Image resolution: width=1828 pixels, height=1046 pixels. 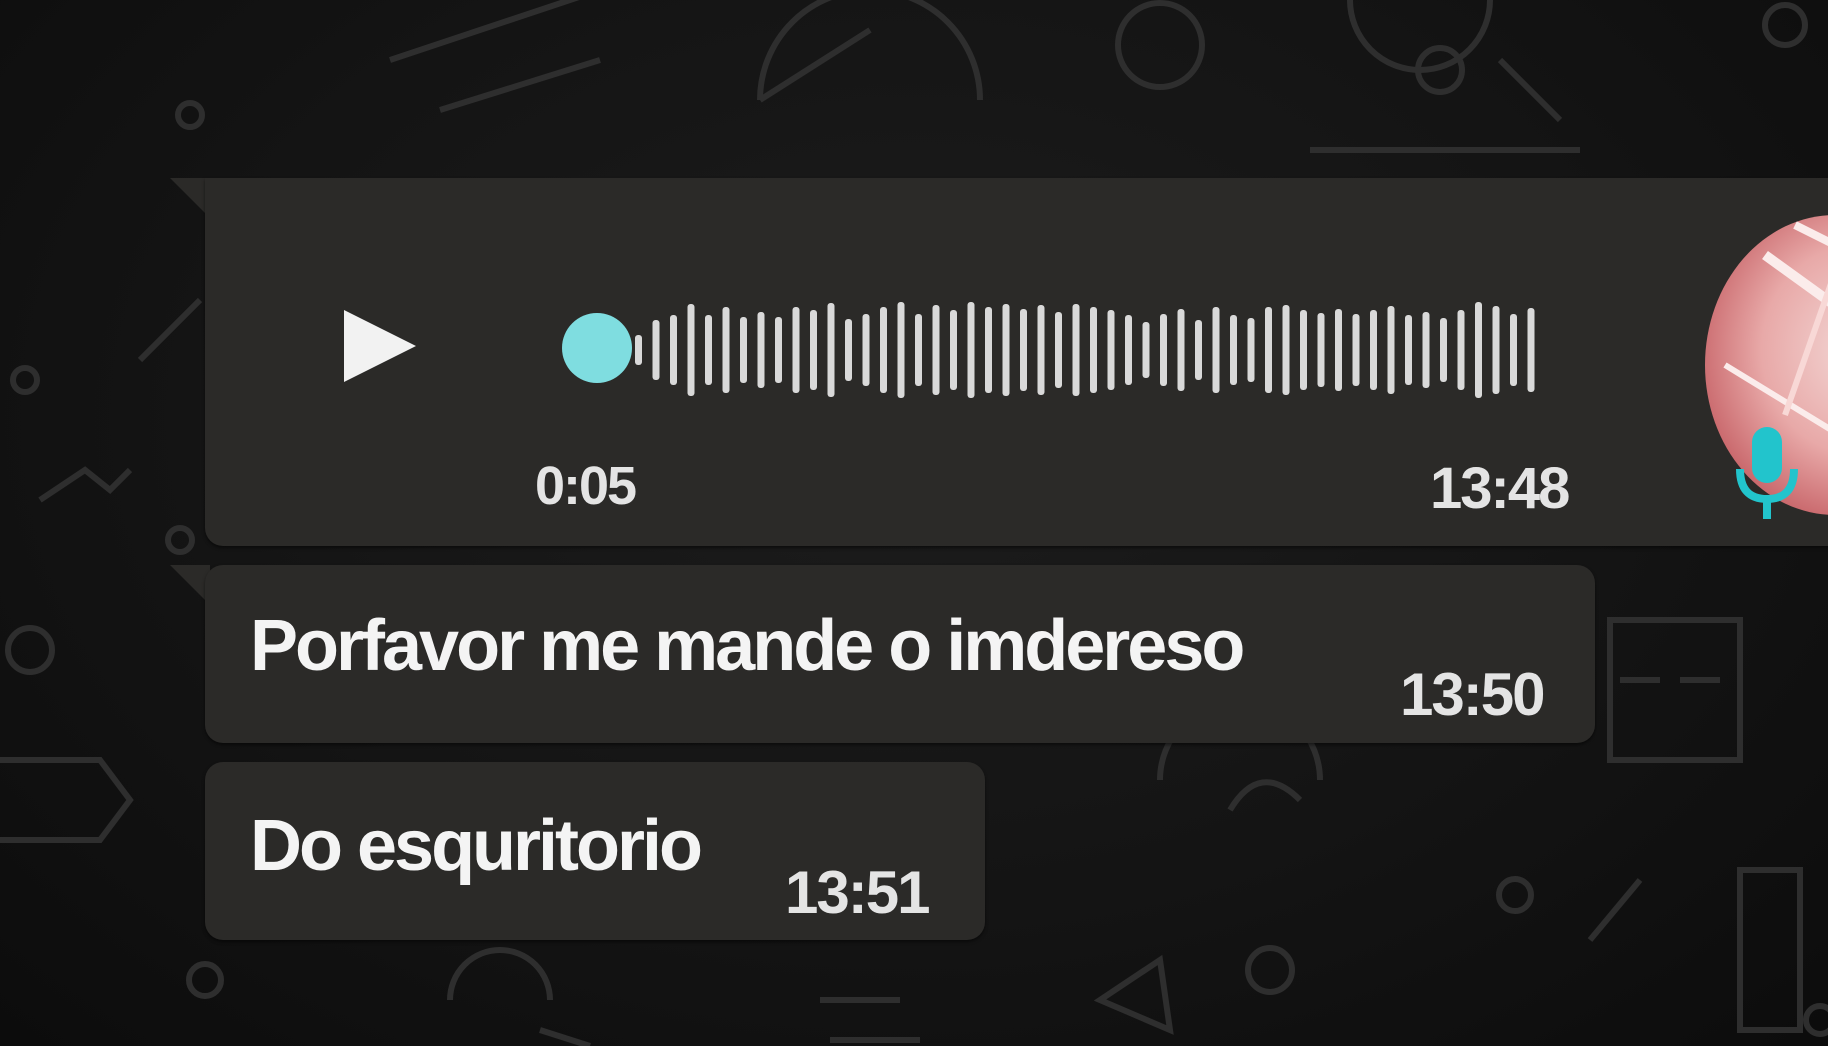 What do you see at coordinates (1472, 694) in the screenshot?
I see `message-timestamp: 13:50` at bounding box center [1472, 694].